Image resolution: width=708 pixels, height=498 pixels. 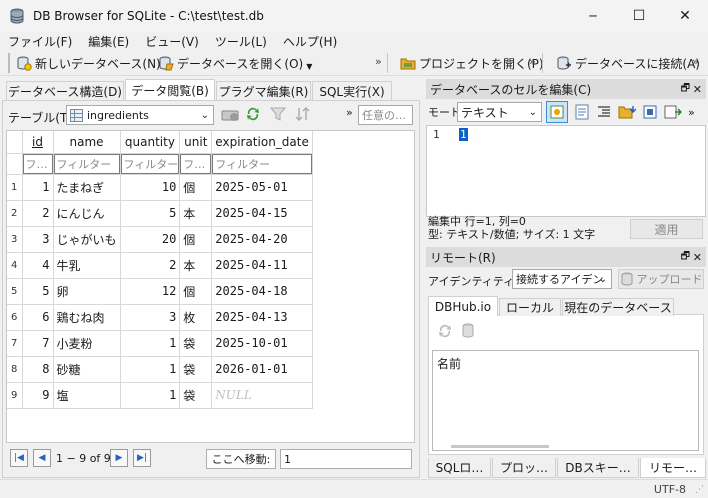 I want to click on new-database-button: 新しいデータベース(N), so click(x=88, y=63).